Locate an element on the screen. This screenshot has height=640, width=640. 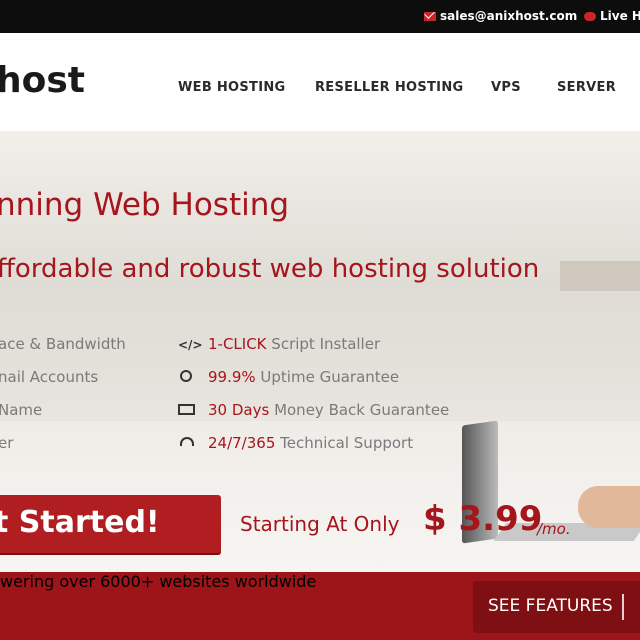
price-value: $ 3.99 is located at coordinates (483, 519).